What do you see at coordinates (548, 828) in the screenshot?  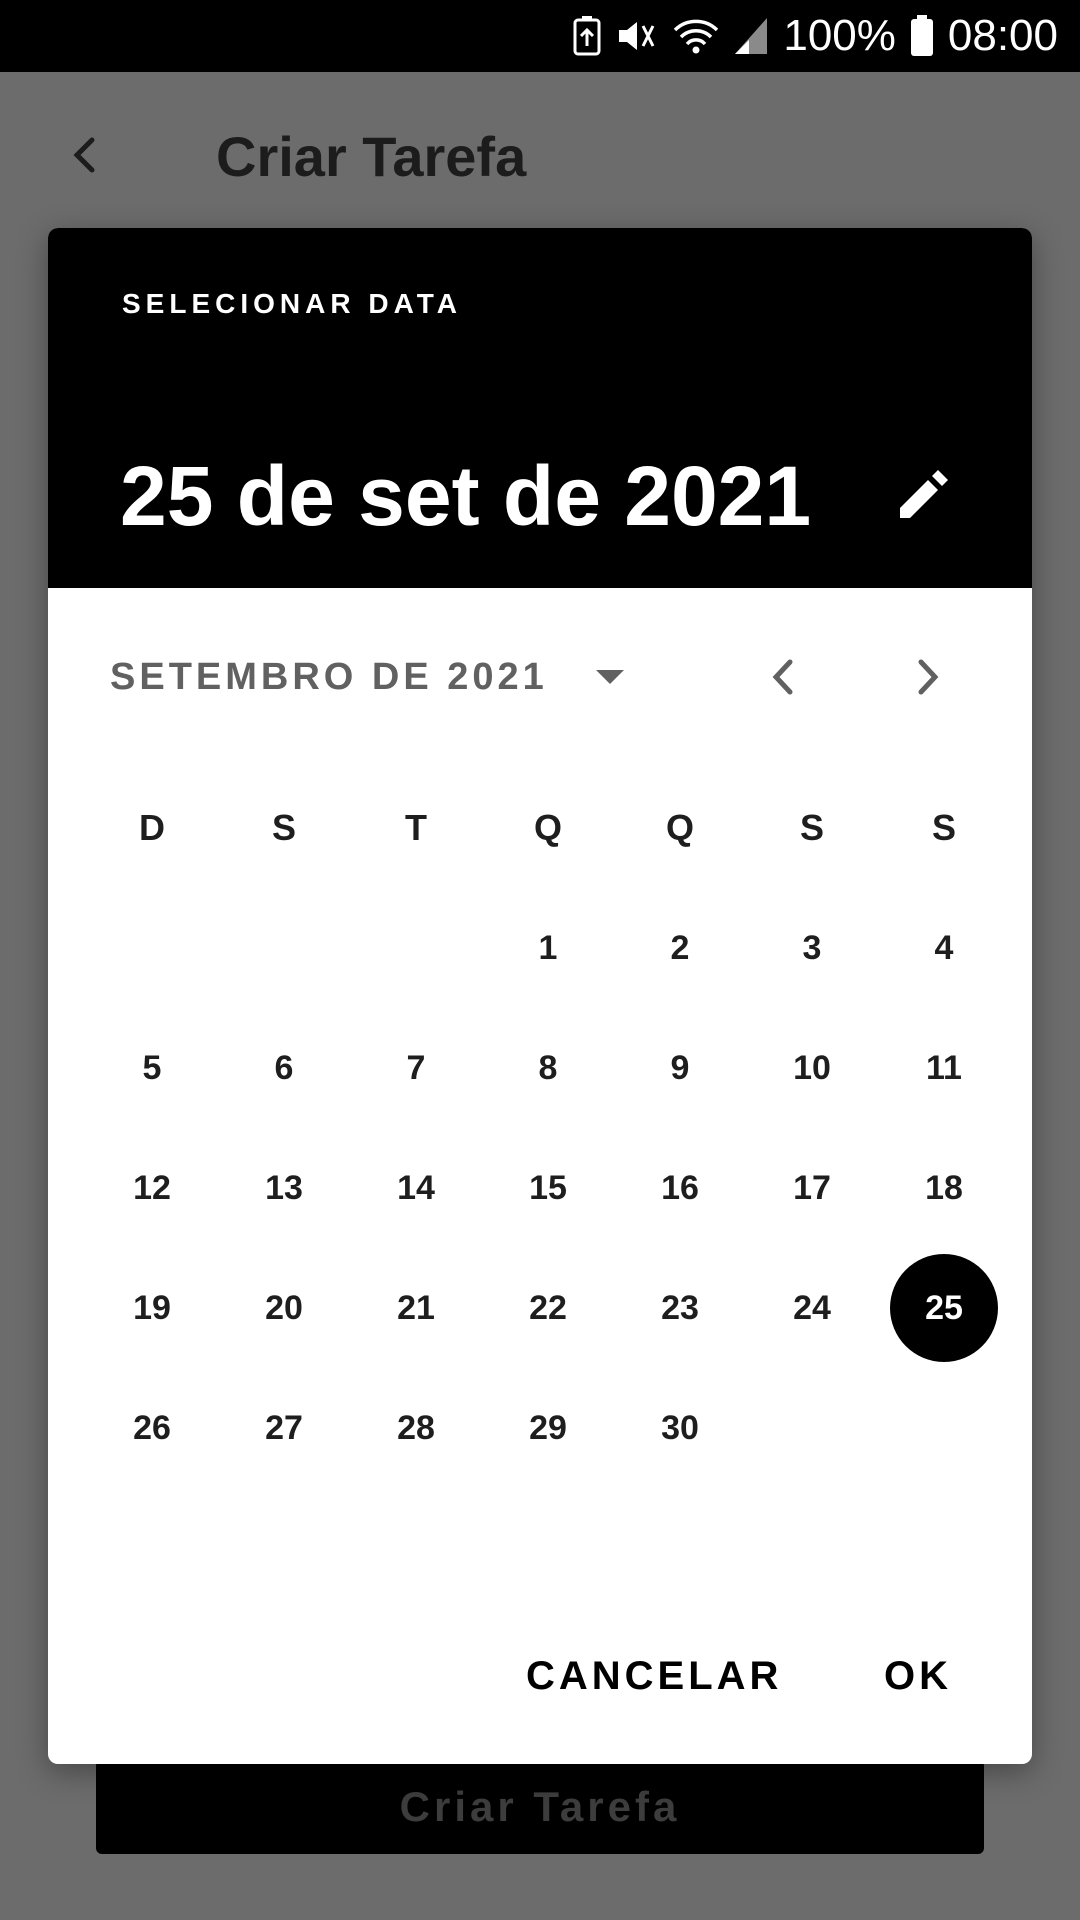 I see `weekday-header: D S T Q Q S S` at bounding box center [548, 828].